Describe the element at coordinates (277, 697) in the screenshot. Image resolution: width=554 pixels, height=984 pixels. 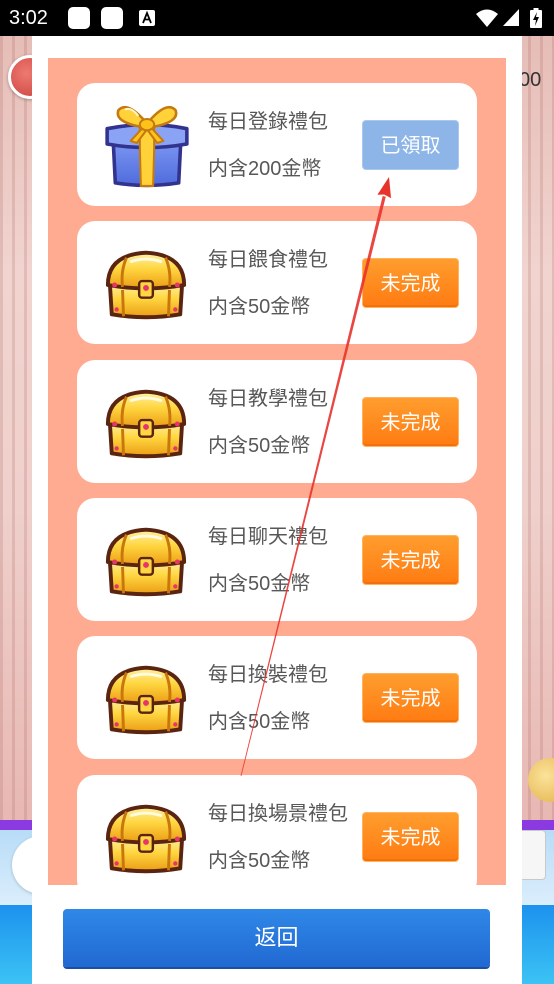
I see `task-card-daily-dress-up: 每日換裝禮包 内含50金幣 未完成` at that location.